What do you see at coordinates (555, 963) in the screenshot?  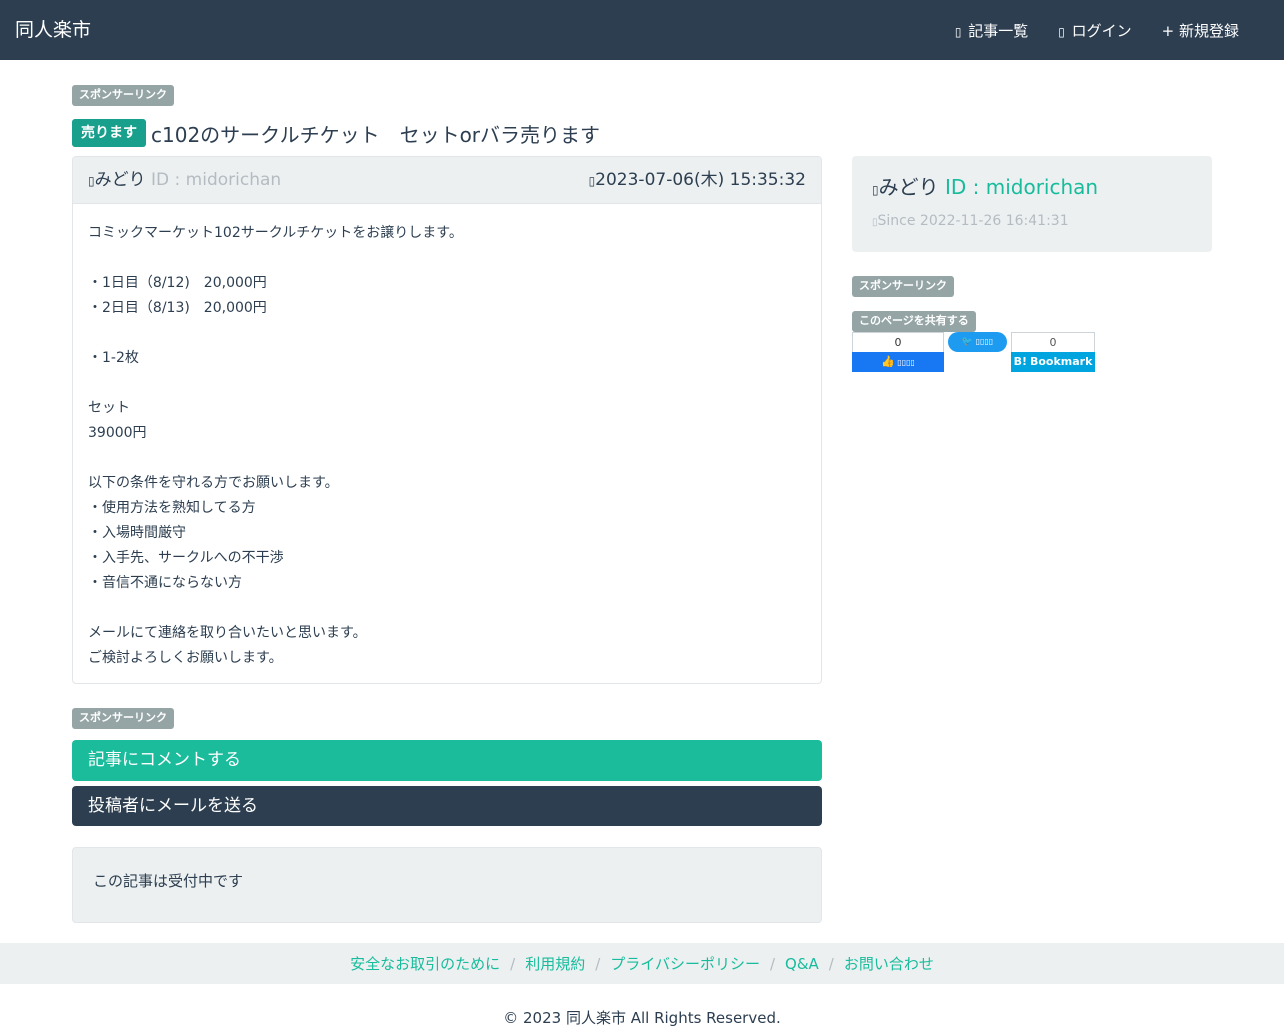 I see `footer-link: 利用規約` at bounding box center [555, 963].